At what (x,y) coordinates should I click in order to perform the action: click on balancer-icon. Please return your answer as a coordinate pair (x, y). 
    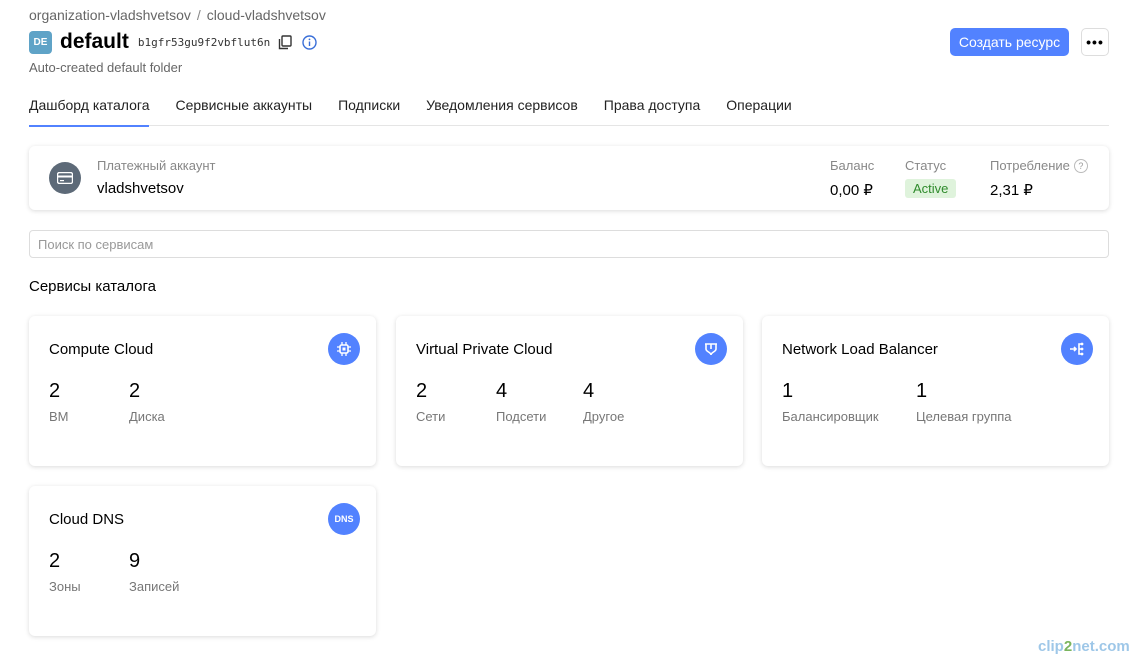
    Looking at the image, I should click on (1077, 349).